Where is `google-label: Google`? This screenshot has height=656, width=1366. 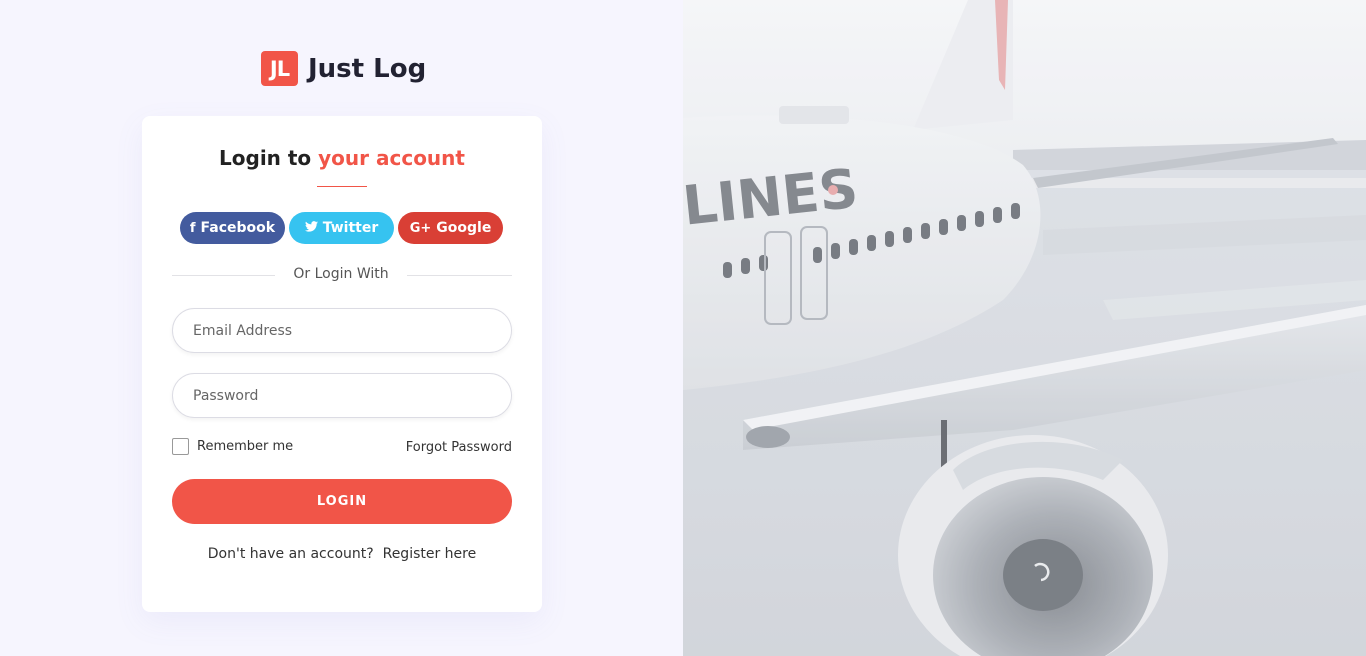
google-label: Google is located at coordinates (464, 228).